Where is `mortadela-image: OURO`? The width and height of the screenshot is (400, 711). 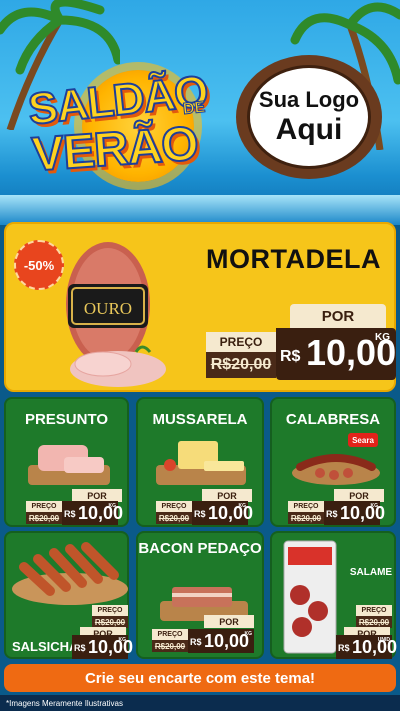 mortadela-image: OURO is located at coordinates (116, 314).